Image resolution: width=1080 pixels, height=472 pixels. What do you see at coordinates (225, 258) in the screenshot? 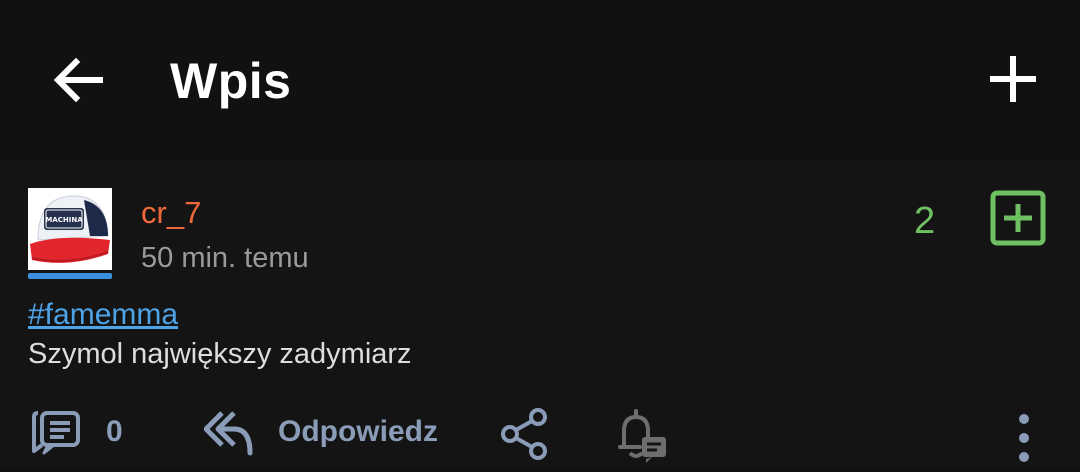
I see `timestamp: 50 min. temu` at bounding box center [225, 258].